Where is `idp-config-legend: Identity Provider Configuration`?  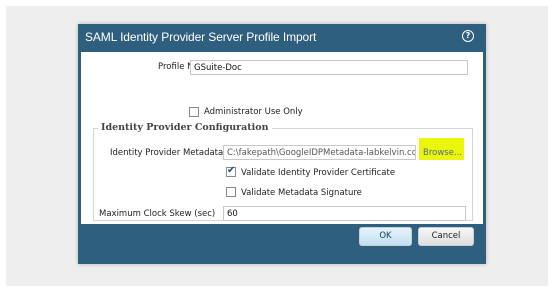
idp-config-legend: Identity Provider Configuration is located at coordinates (185, 127).